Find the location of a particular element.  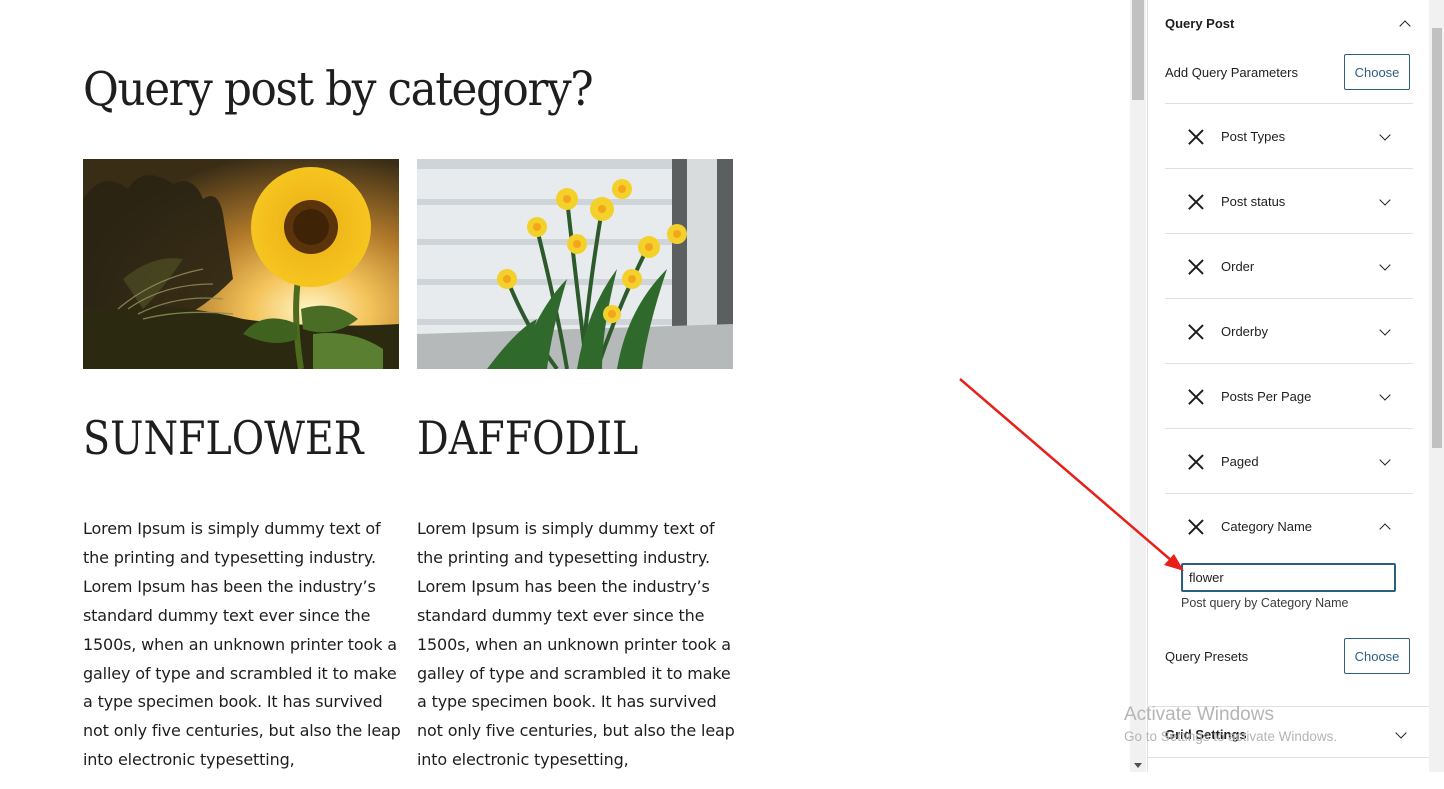

query-post-panel-title: Query Post is located at coordinates (1200, 23).